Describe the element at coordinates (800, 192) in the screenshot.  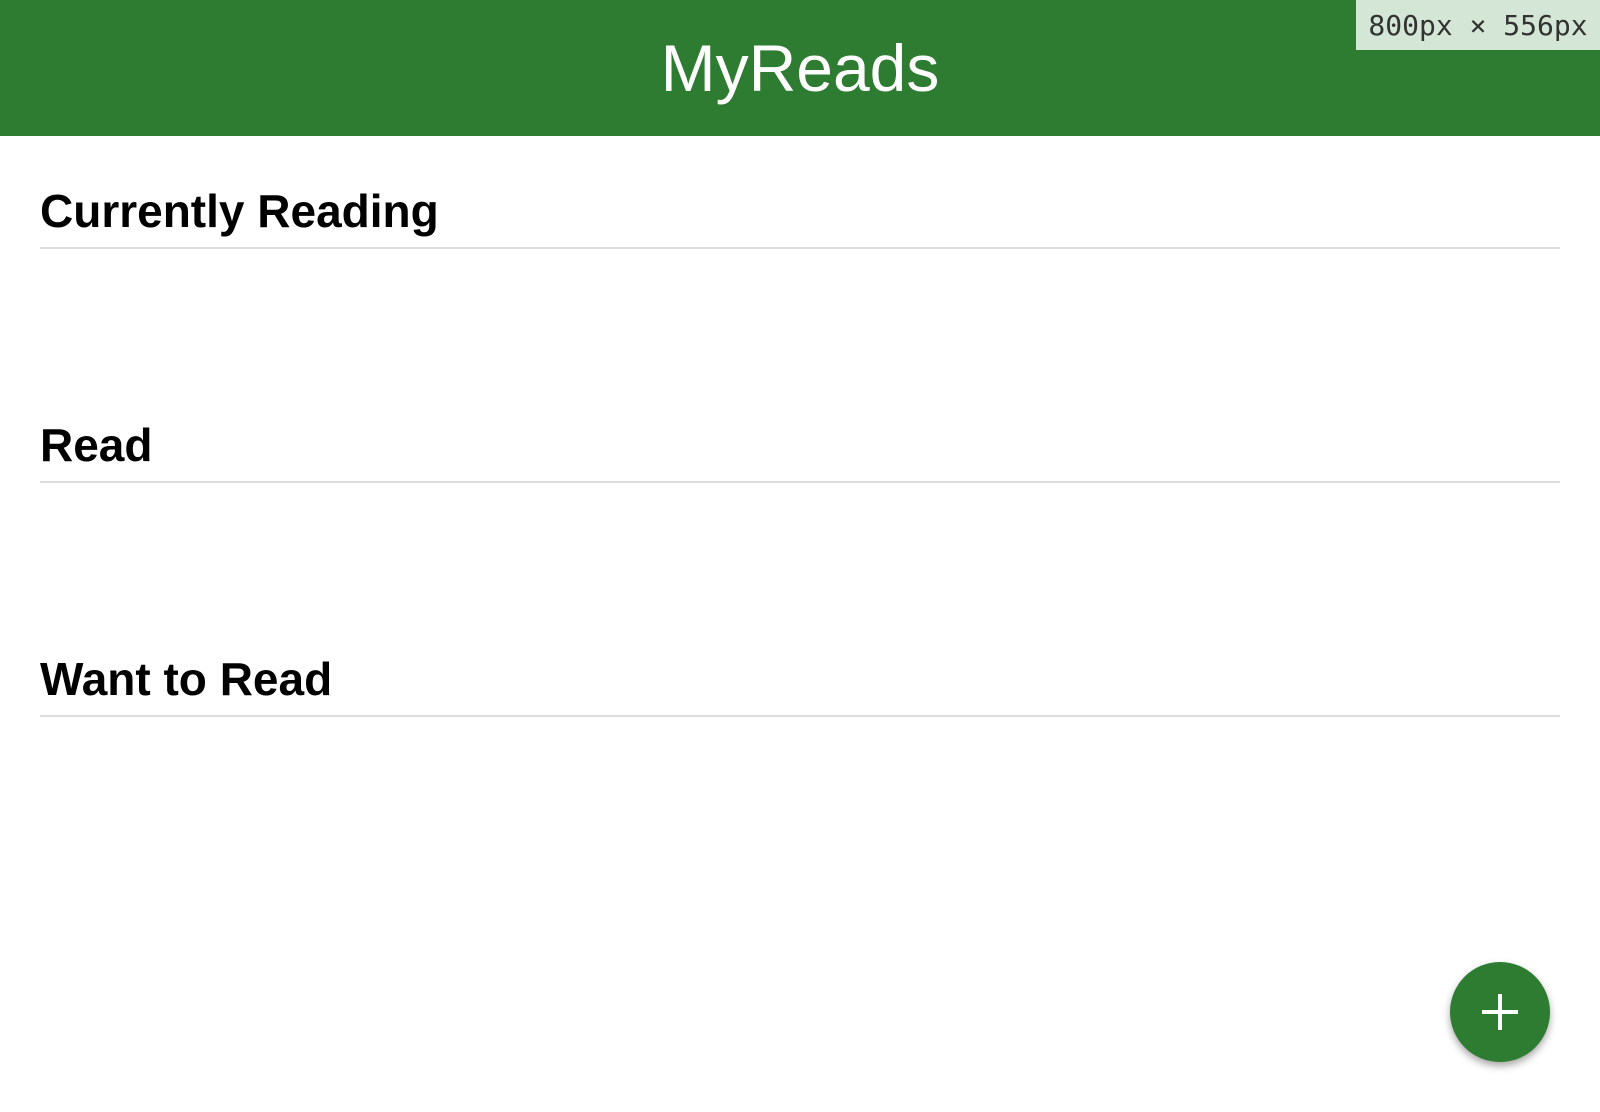
I see `shelf-title: Currently Reading` at that location.